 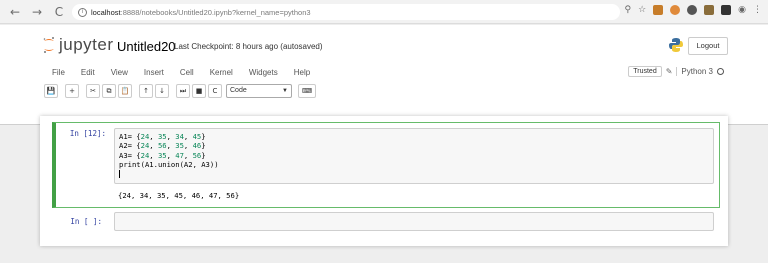 I want to click on star-icon: ☆, so click(x=642, y=10).